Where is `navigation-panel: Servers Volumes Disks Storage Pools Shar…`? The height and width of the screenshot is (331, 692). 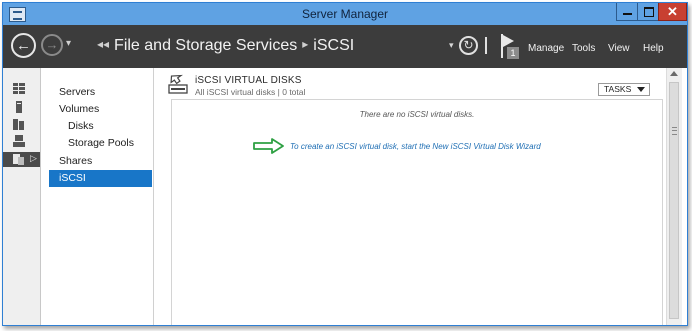 navigation-panel: Servers Volumes Disks Storage Pools Shar… is located at coordinates (97, 196).